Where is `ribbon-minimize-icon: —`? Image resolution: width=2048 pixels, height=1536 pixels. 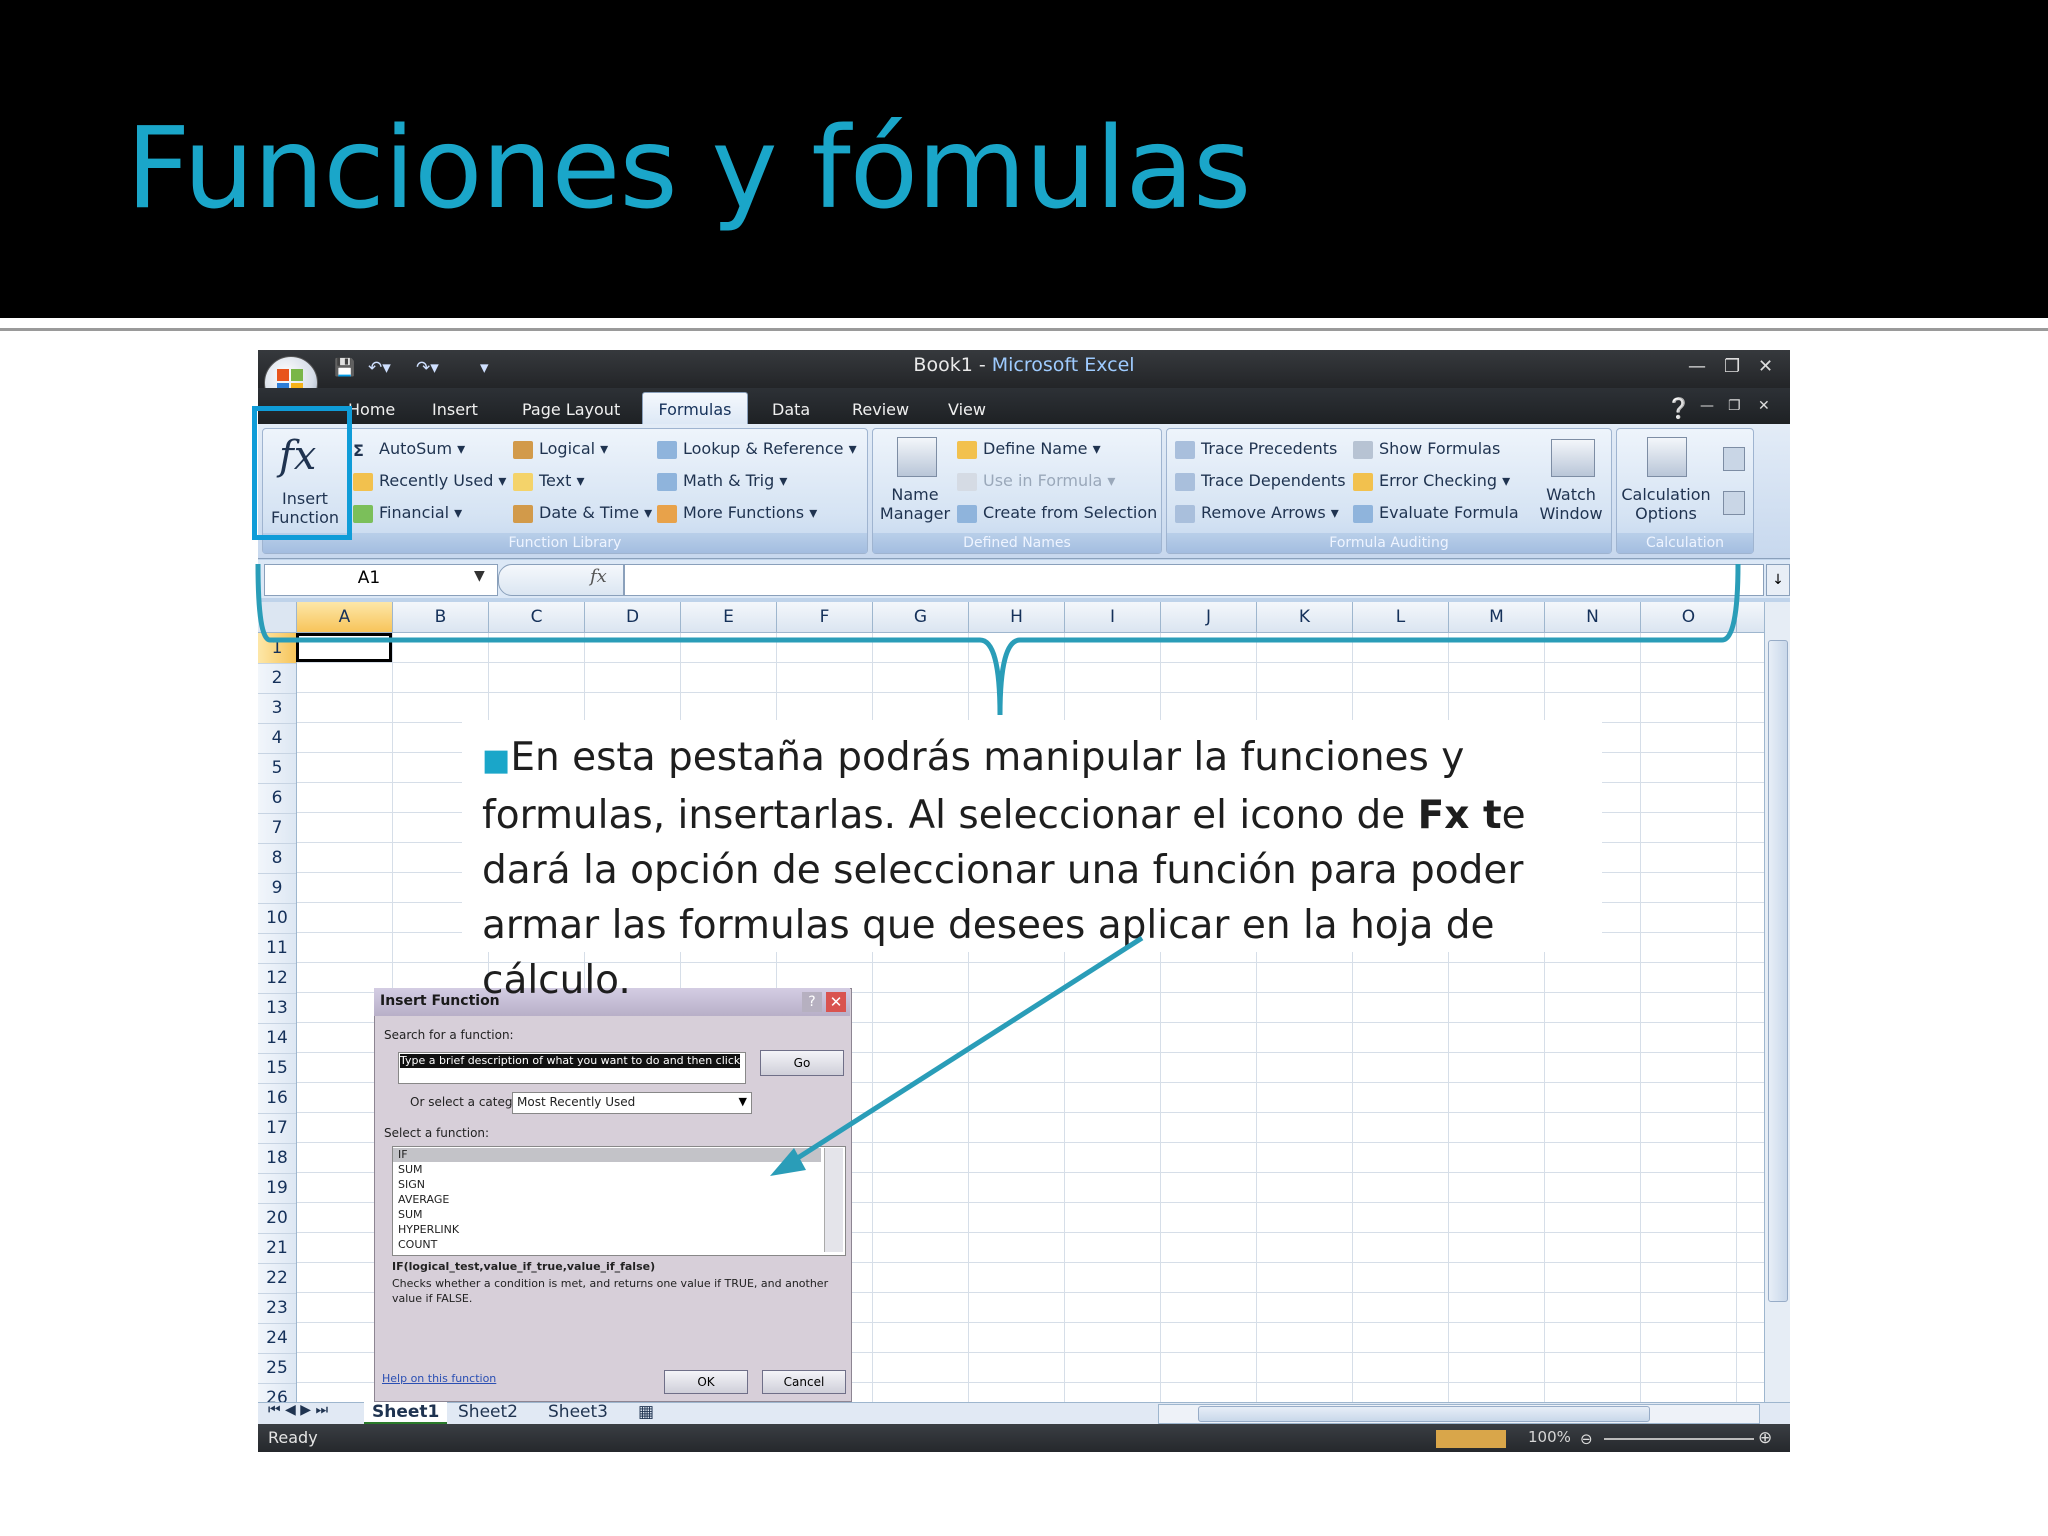 ribbon-minimize-icon: — is located at coordinates (1707, 406).